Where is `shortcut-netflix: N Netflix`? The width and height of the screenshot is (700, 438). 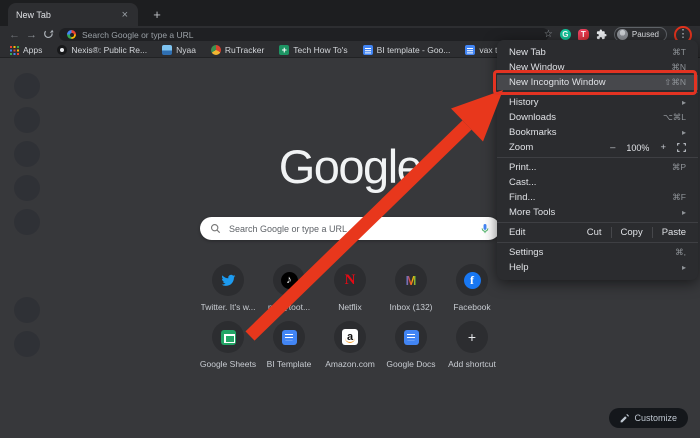 shortcut-netflix: N Netflix is located at coordinates (350, 288).